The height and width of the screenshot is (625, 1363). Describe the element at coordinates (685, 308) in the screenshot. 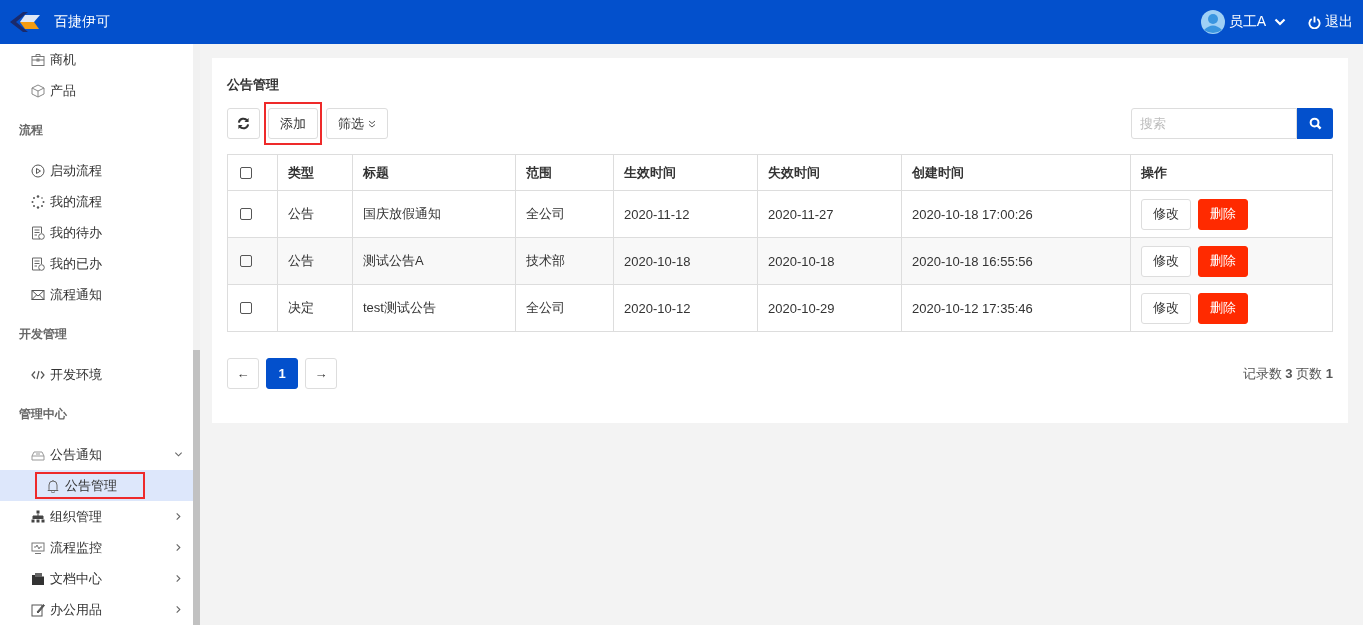

I see `table-cell: 2020-10-12` at that location.